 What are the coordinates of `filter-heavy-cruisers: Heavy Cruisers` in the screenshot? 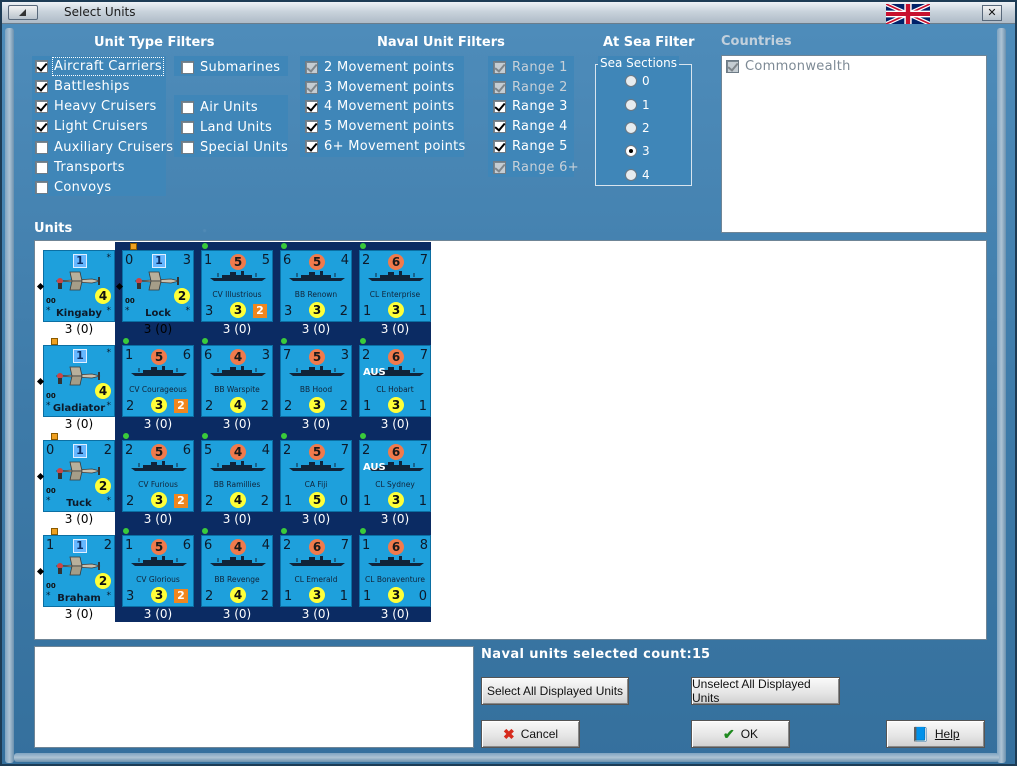 It's located at (96, 106).